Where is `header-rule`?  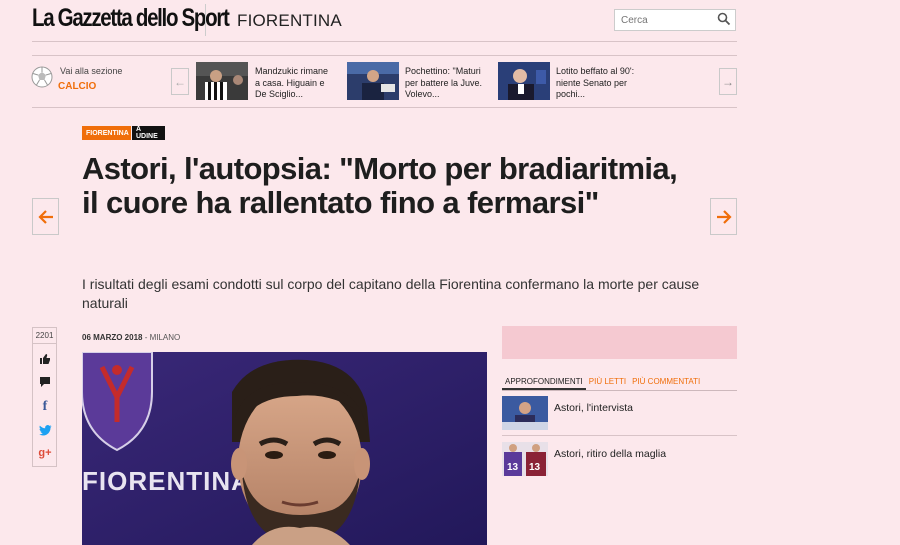 header-rule is located at coordinates (384, 41).